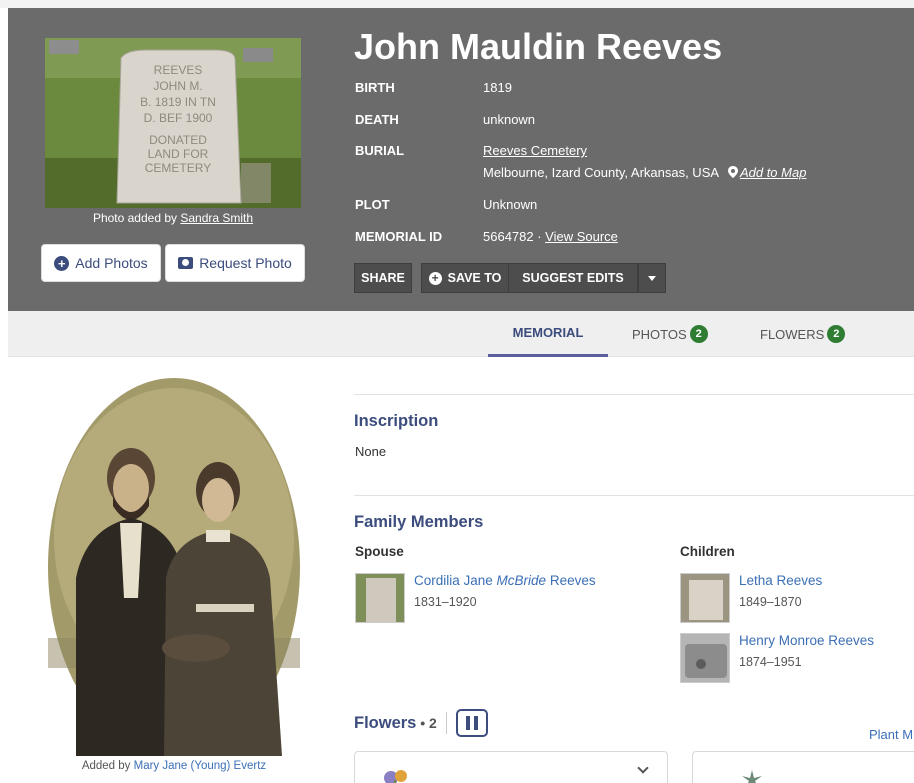 The height and width of the screenshot is (783, 914). What do you see at coordinates (377, 119) in the screenshot?
I see `death-label: DEATH` at bounding box center [377, 119].